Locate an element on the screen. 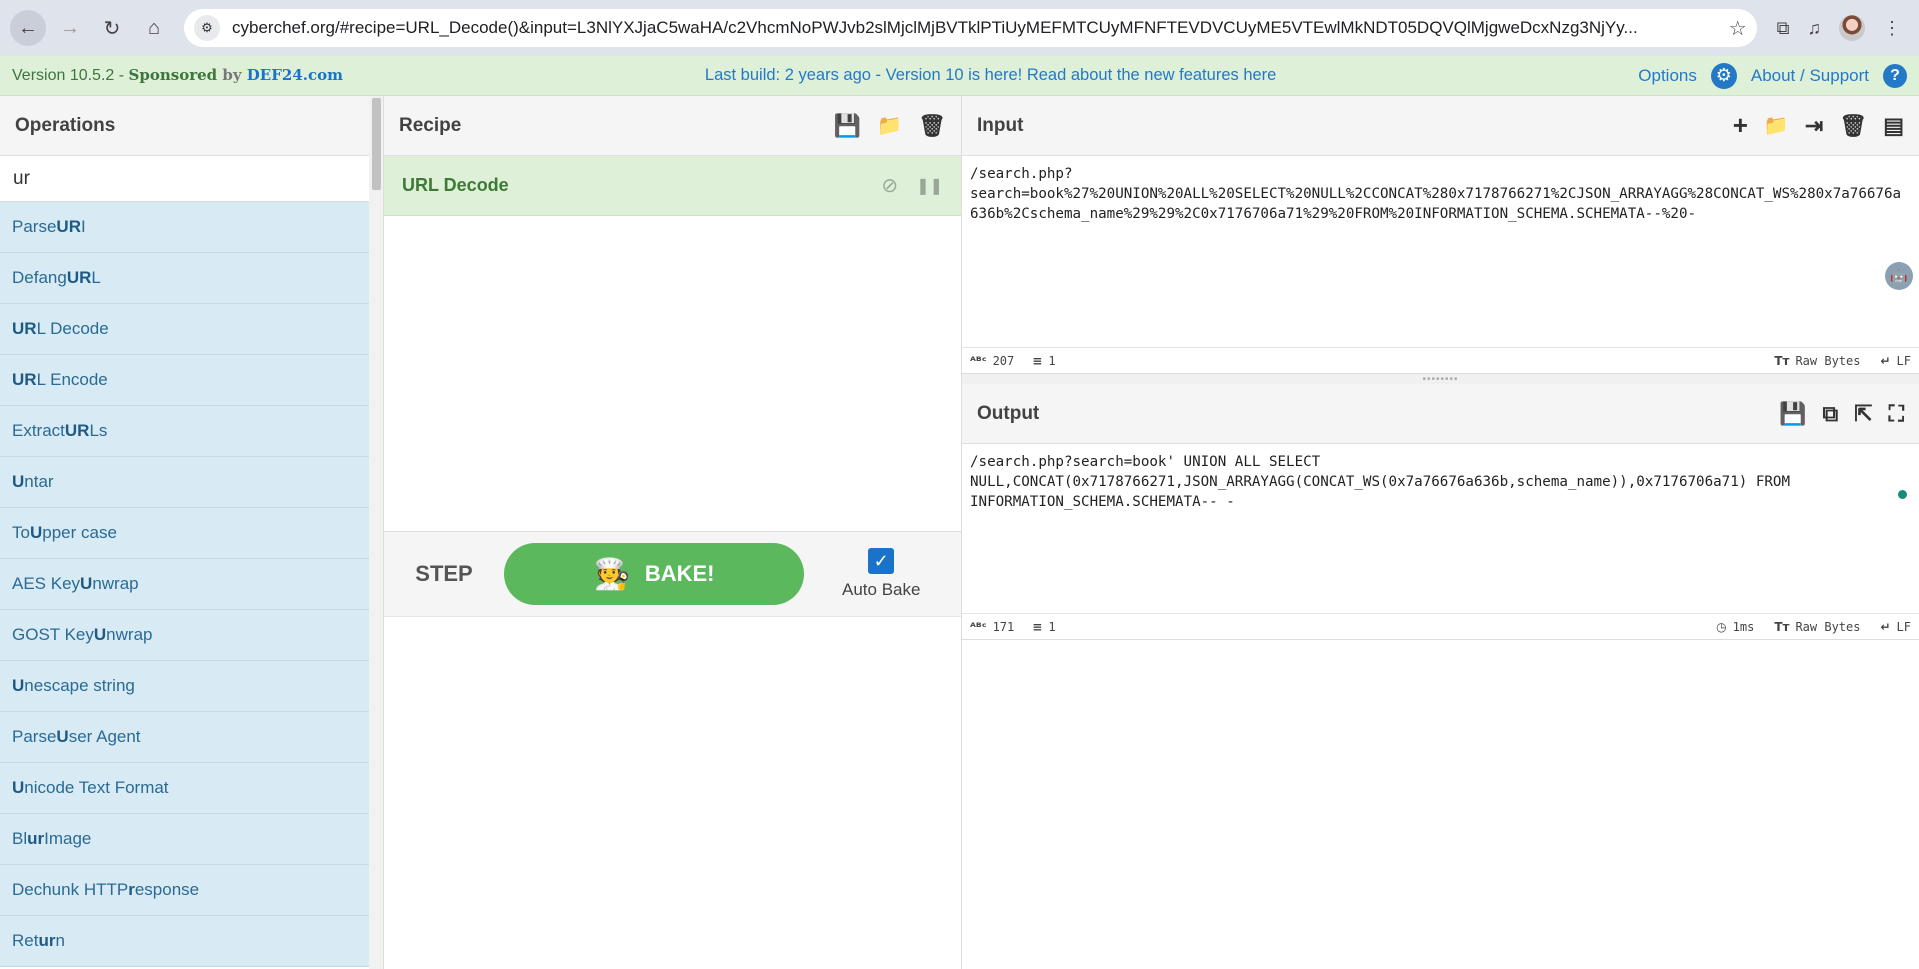 The height and width of the screenshot is (969, 1919). open-file-icon: ⇥ is located at coordinates (1814, 126).